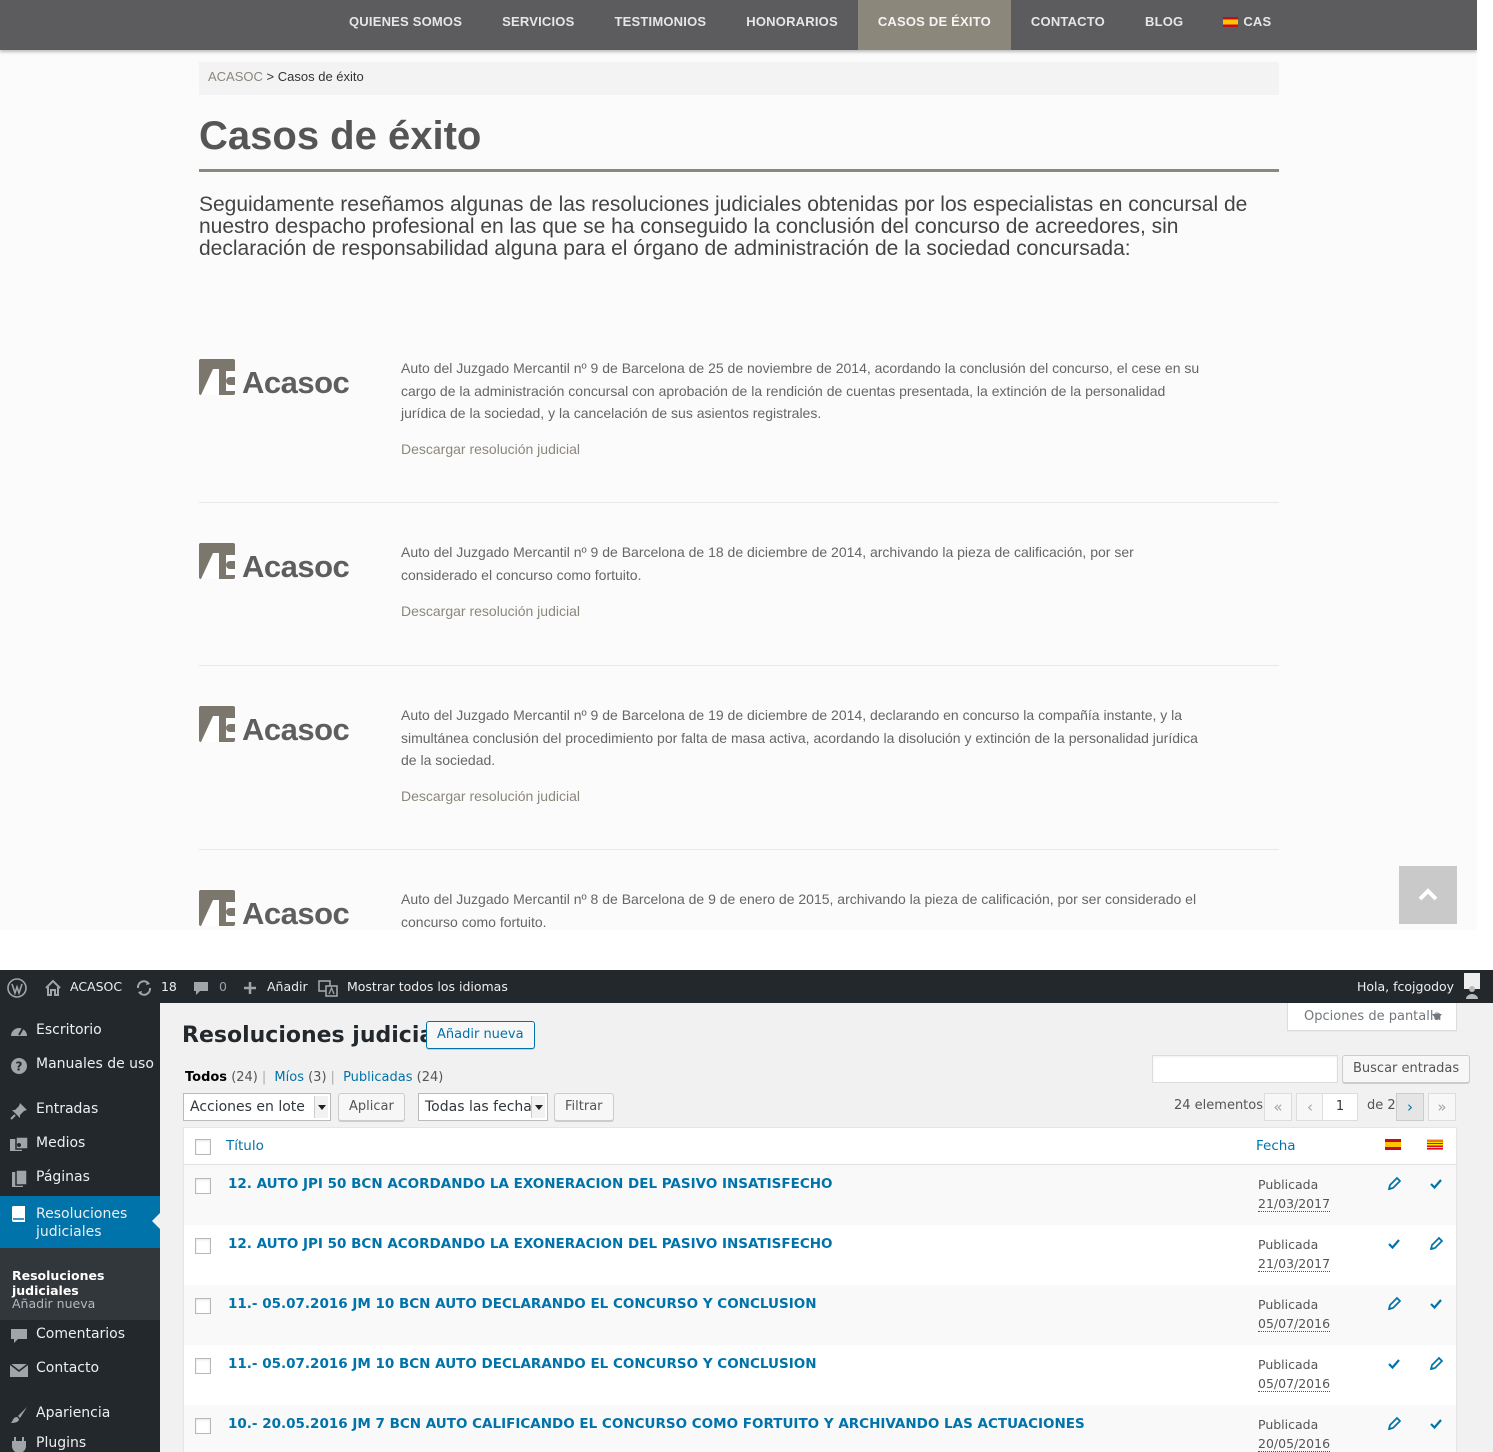 Image resolution: width=1493 pixels, height=1452 pixels. I want to click on sidebar-item-escritorio: Escritorio, so click(80, 1031).